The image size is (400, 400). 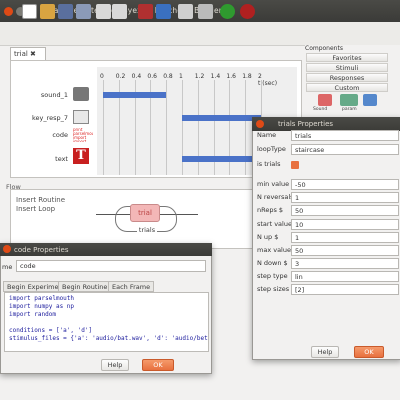 What do you see at coordinates (41, 250) in the screenshot?
I see `code-dialog-title: code Properties` at bounding box center [41, 250].